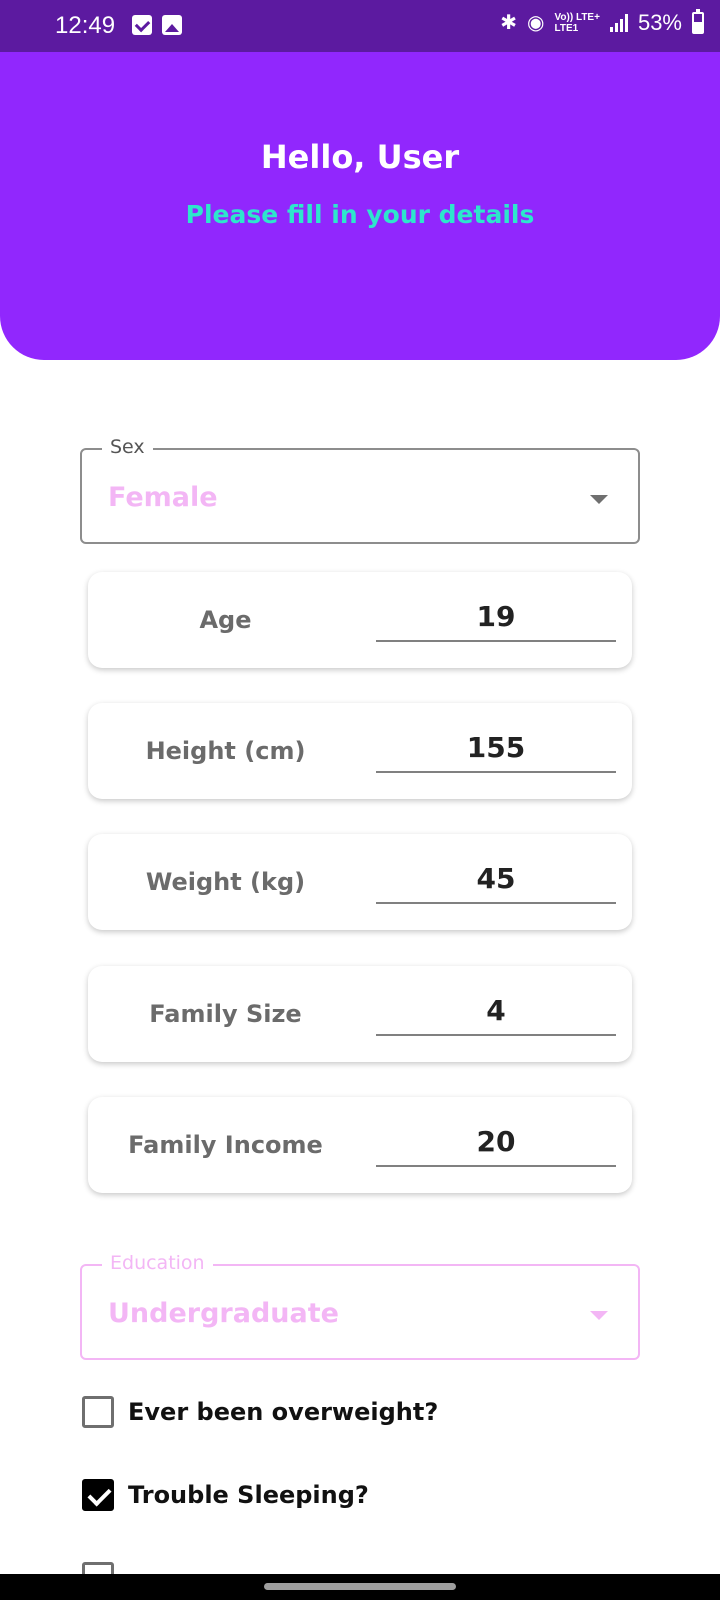 This screenshot has width=720, height=1600. I want to click on network-bottom-text: LTE1, so click(566, 28).